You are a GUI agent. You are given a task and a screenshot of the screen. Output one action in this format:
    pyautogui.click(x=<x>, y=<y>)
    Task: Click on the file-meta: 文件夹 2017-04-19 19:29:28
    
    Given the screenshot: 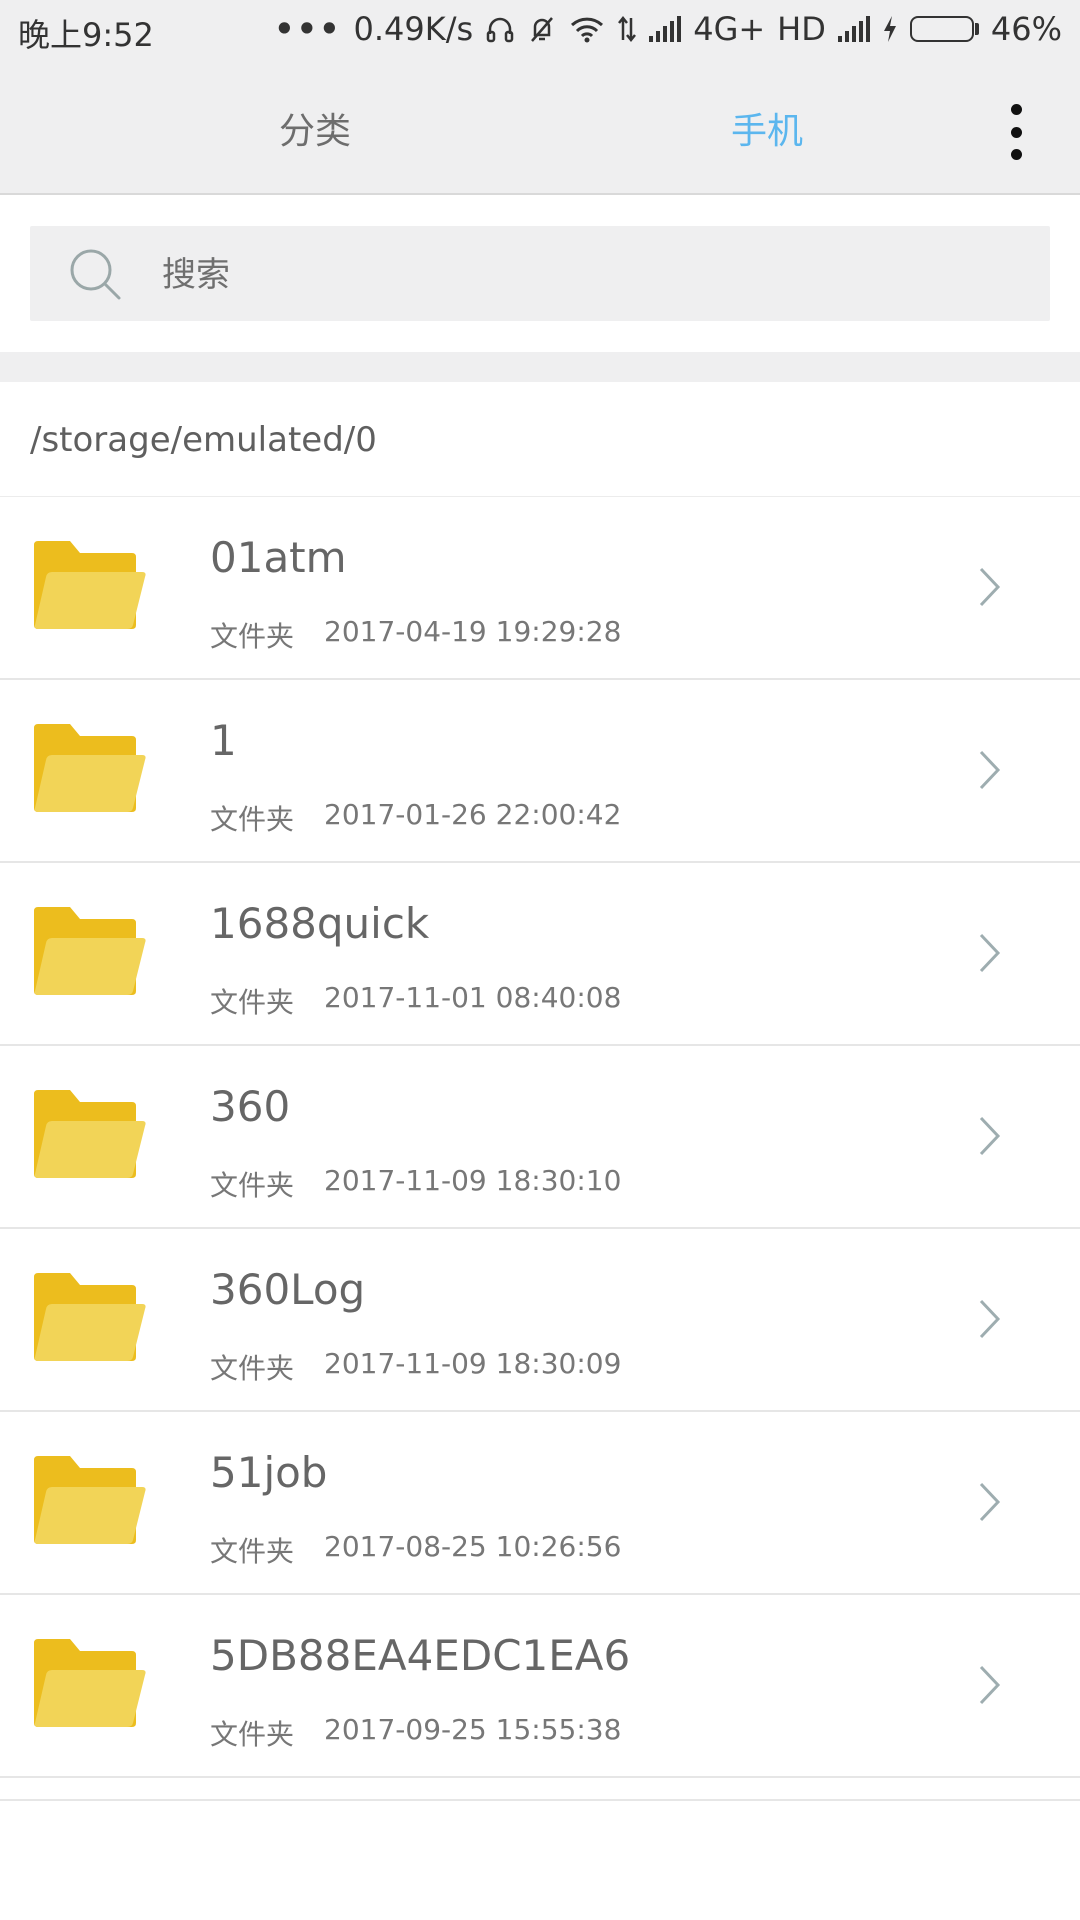 What is the action you would take?
    pyautogui.click(x=415, y=635)
    